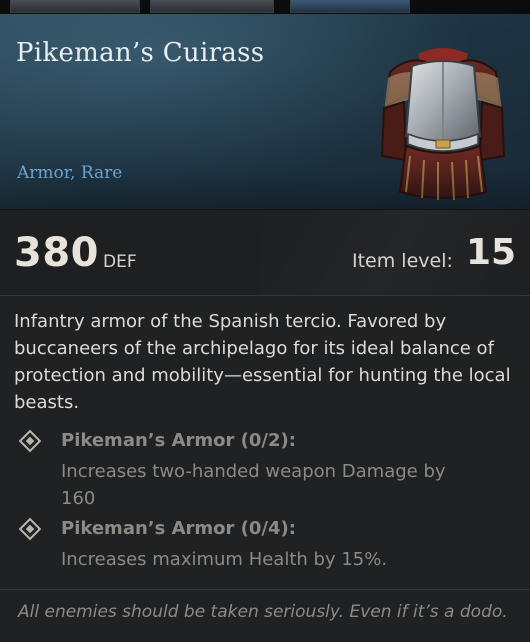 The image size is (530, 642). Describe the element at coordinates (178, 528) in the screenshot. I see `set-bonus-name: Pikeman’s Armor (0/4):` at that location.